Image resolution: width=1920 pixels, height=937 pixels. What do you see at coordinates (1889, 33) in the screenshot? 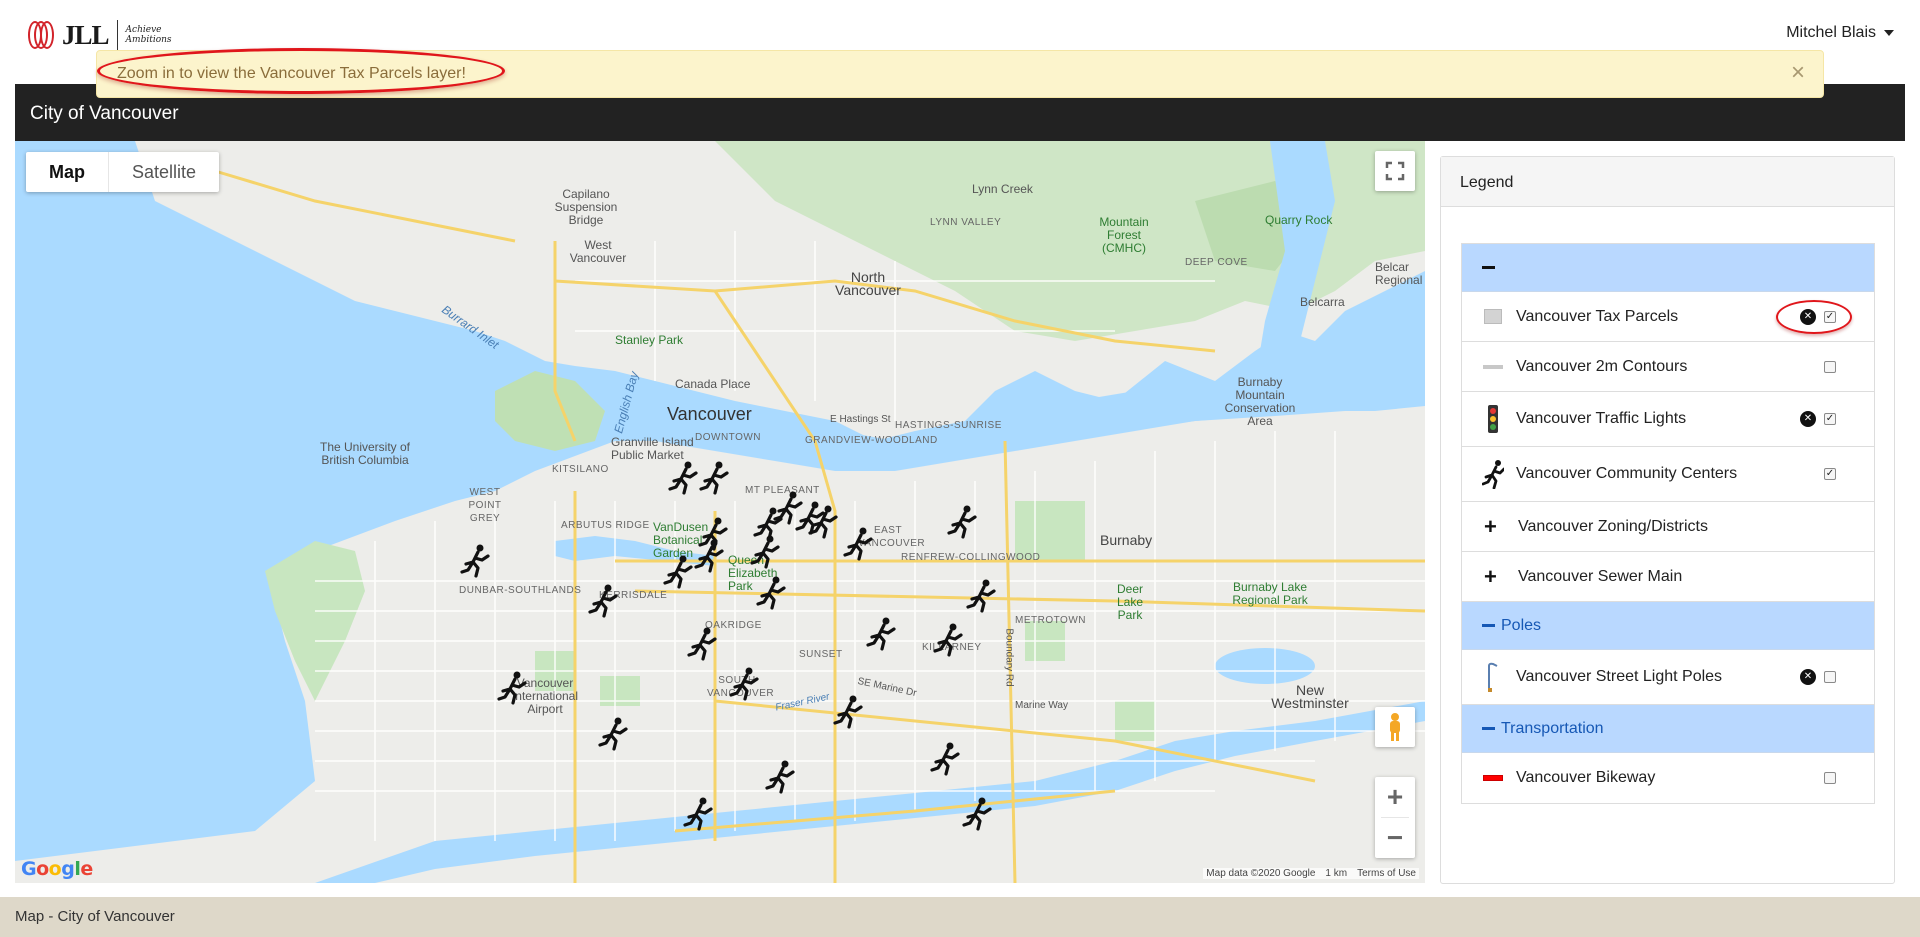
I see `caret-down-icon` at bounding box center [1889, 33].